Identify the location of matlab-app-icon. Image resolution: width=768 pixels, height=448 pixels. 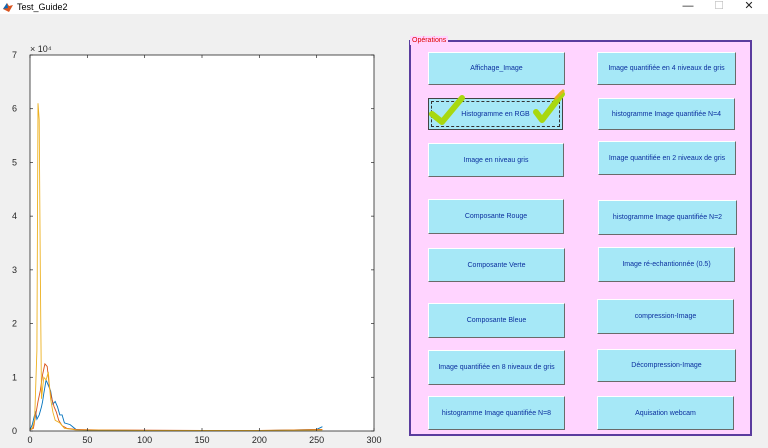
(8, 7).